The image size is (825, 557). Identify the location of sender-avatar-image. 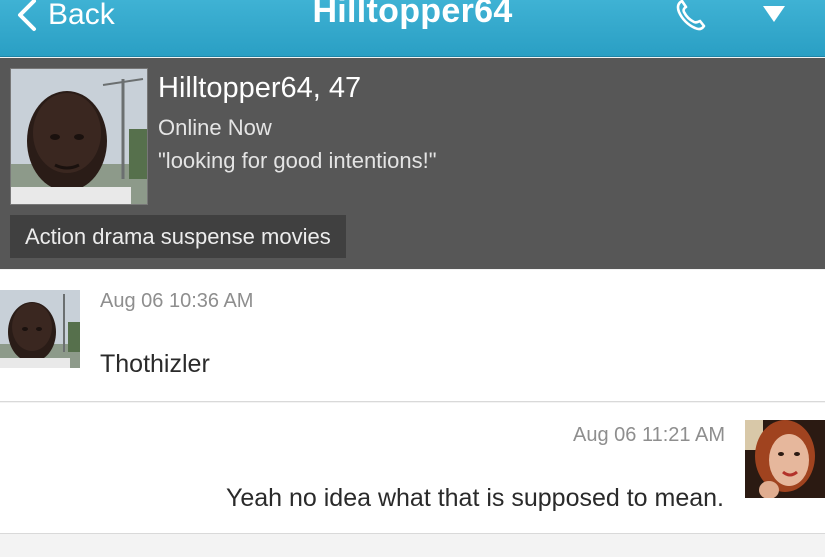
(40, 329).